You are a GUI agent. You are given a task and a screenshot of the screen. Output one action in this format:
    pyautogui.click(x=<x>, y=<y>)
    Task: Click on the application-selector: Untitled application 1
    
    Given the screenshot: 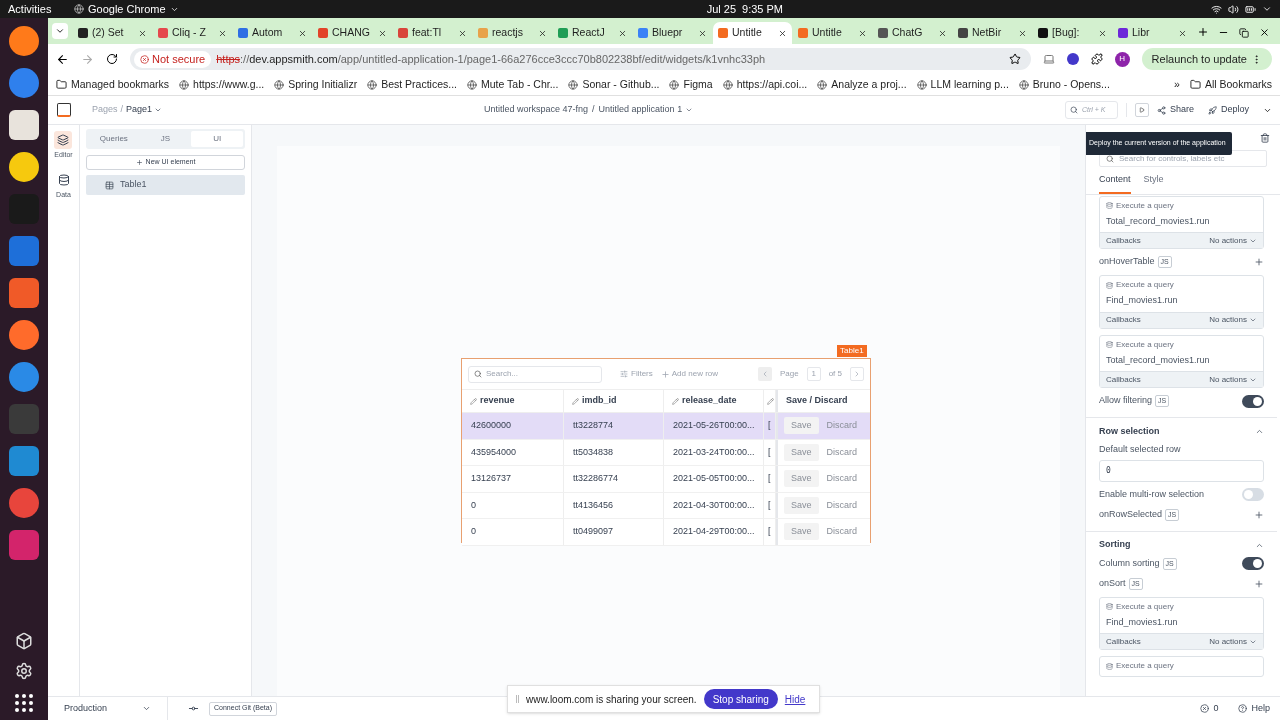 What is the action you would take?
    pyautogui.click(x=646, y=110)
    